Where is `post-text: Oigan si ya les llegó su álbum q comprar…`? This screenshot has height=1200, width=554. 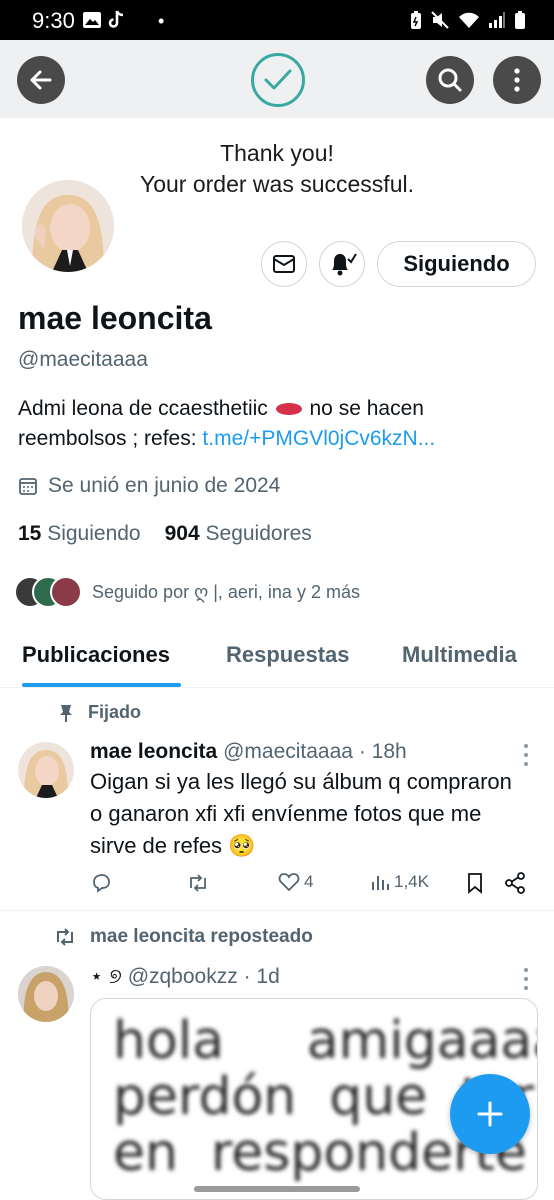 post-text: Oigan si ya les llegó su álbum q comprar… is located at coordinates (301, 813).